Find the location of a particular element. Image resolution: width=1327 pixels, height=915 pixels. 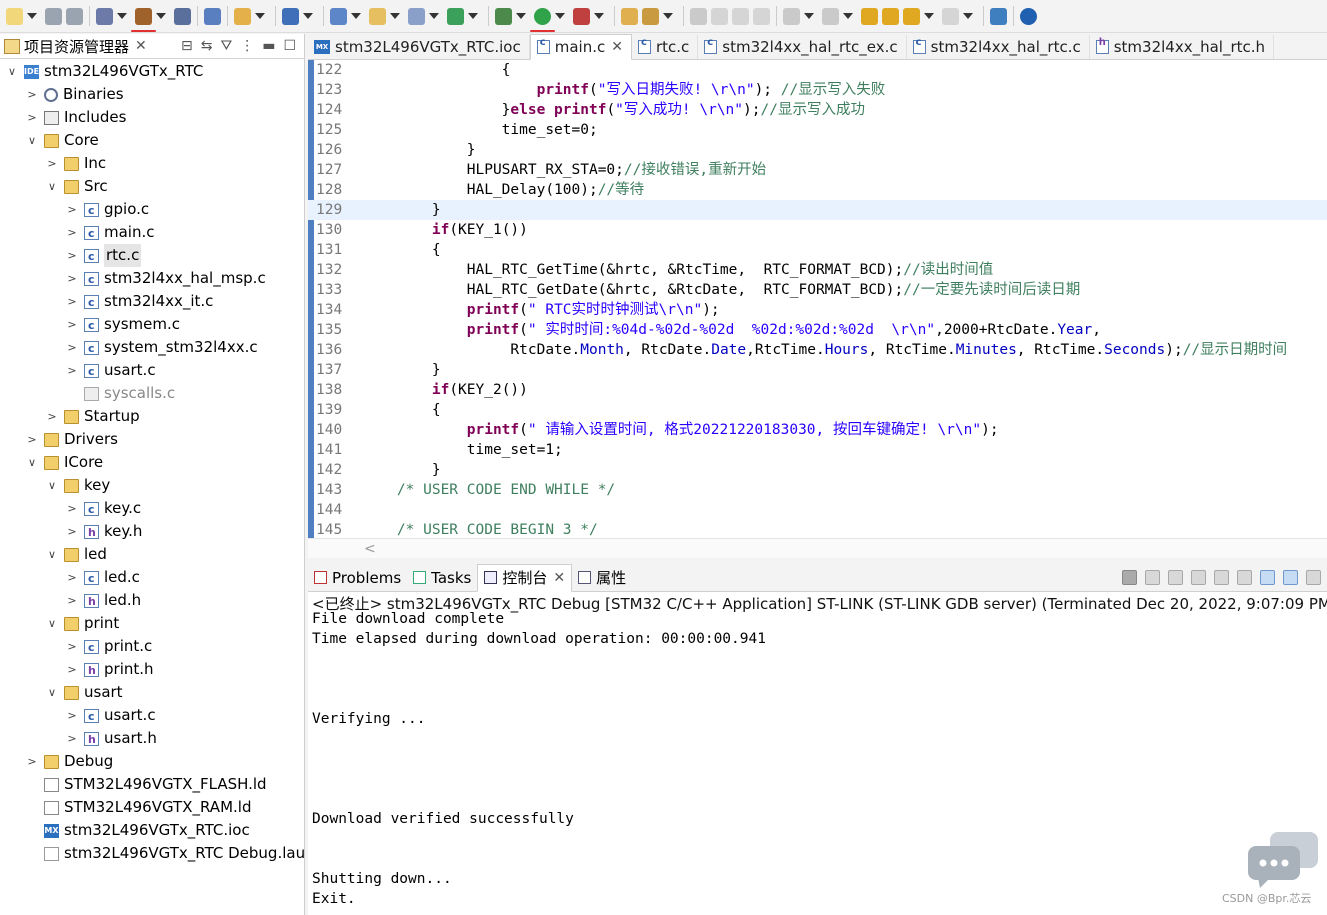

tree-item: > key.c is located at coordinates (103, 509).